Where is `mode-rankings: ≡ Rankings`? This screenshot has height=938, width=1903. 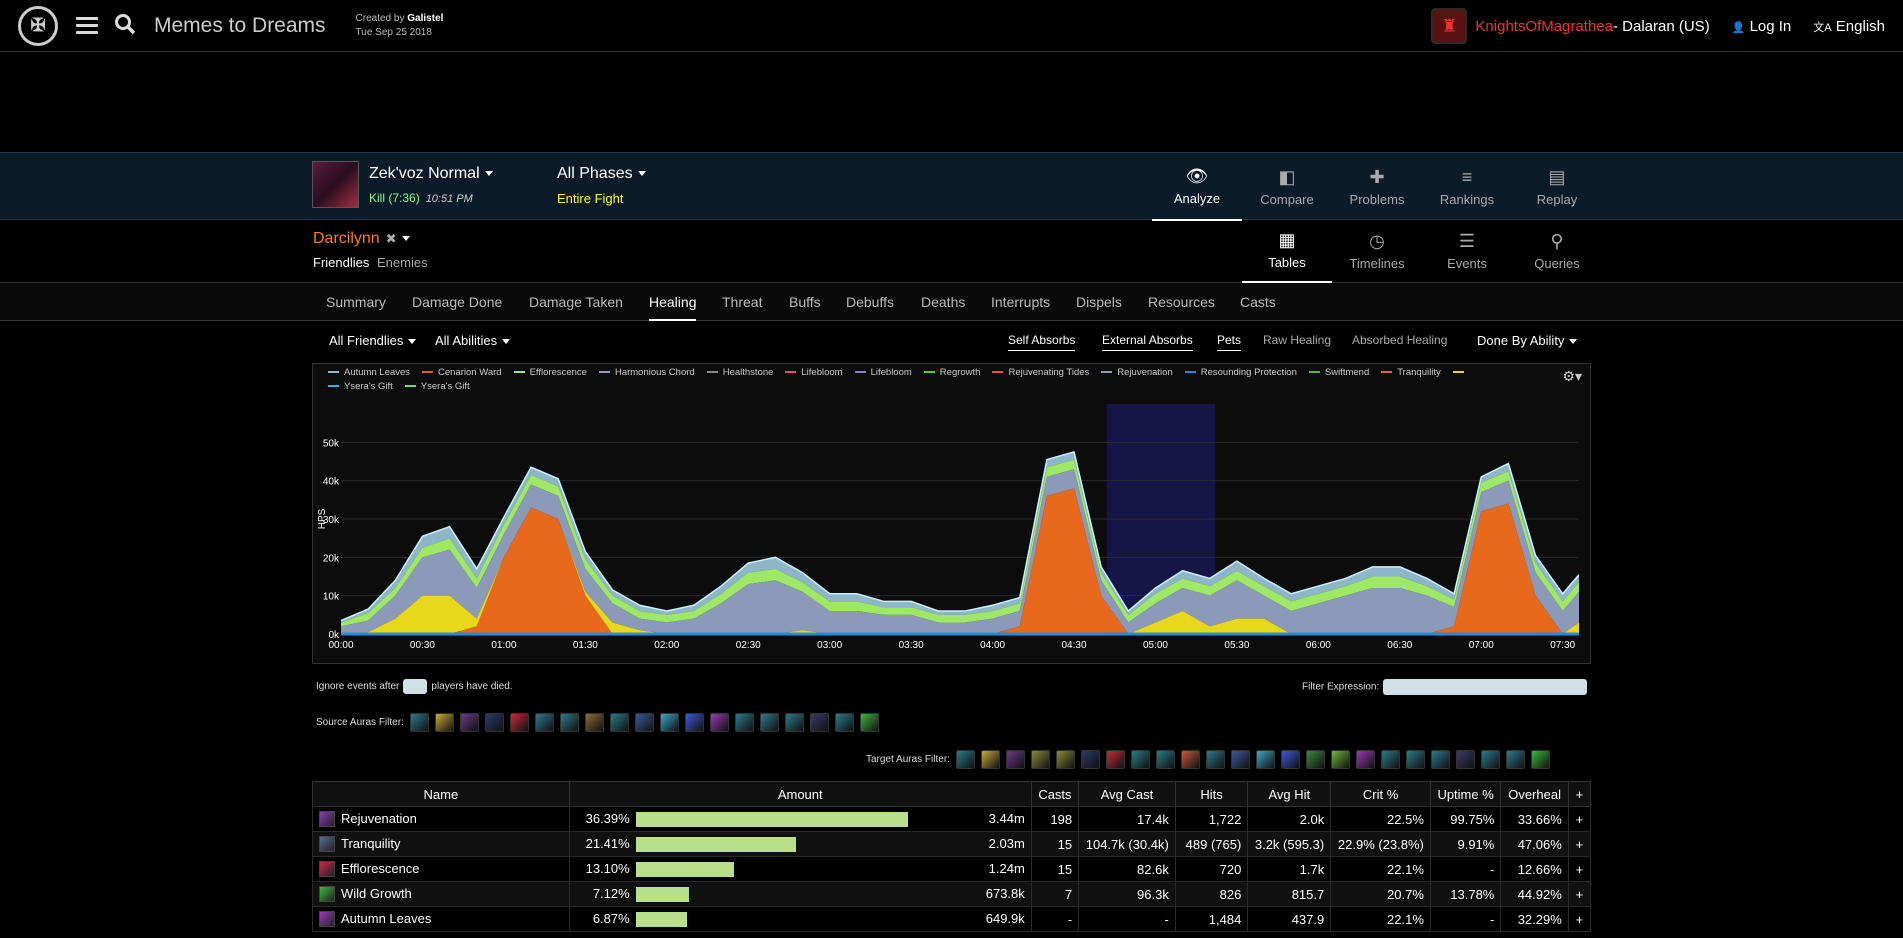
mode-rankings: ≡ Rankings is located at coordinates (1467, 187).